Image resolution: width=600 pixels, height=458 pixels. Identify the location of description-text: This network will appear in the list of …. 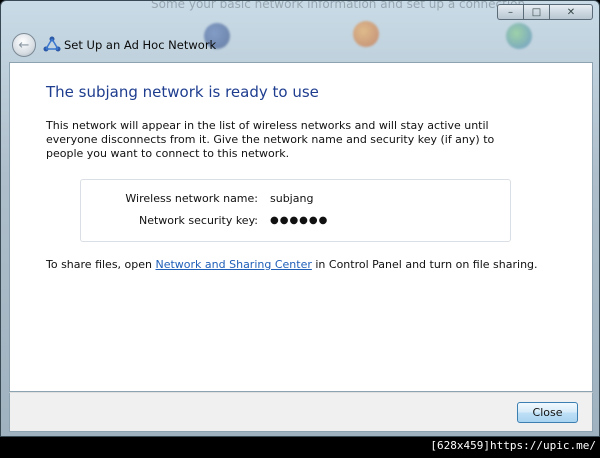
(270, 139).